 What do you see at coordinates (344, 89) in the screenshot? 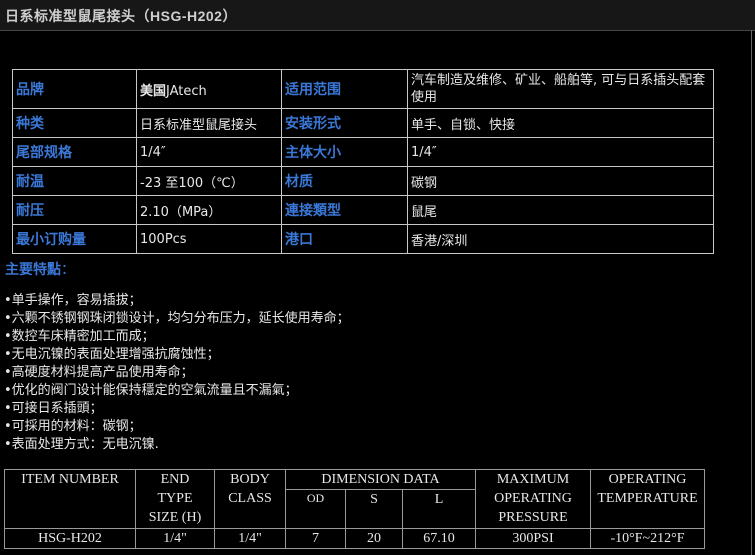
I see `spec-label: 适用范围` at bounding box center [344, 89].